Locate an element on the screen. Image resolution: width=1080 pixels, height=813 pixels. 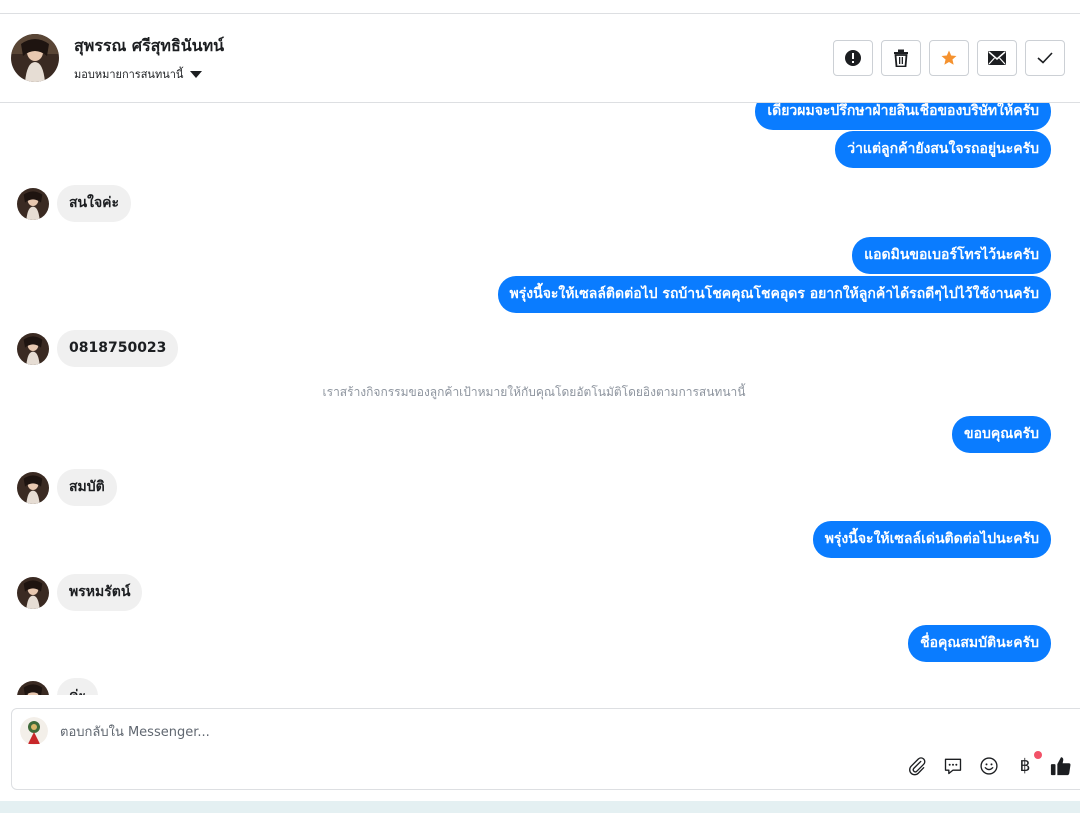
delete-button is located at coordinates (901, 58).